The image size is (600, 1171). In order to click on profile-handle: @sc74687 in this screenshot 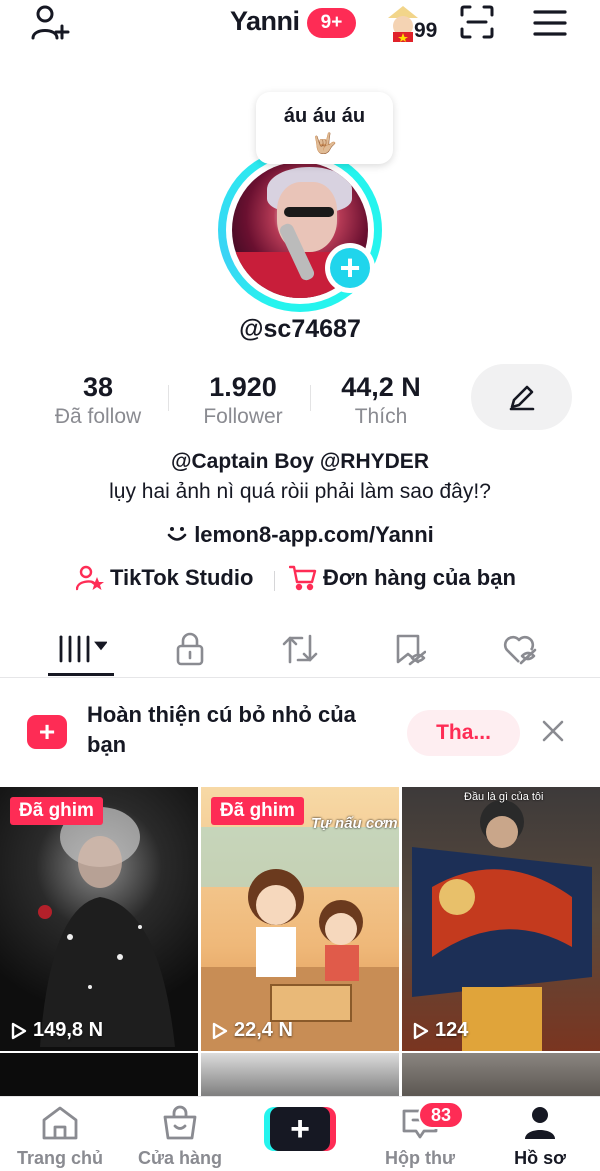, I will do `click(300, 329)`.